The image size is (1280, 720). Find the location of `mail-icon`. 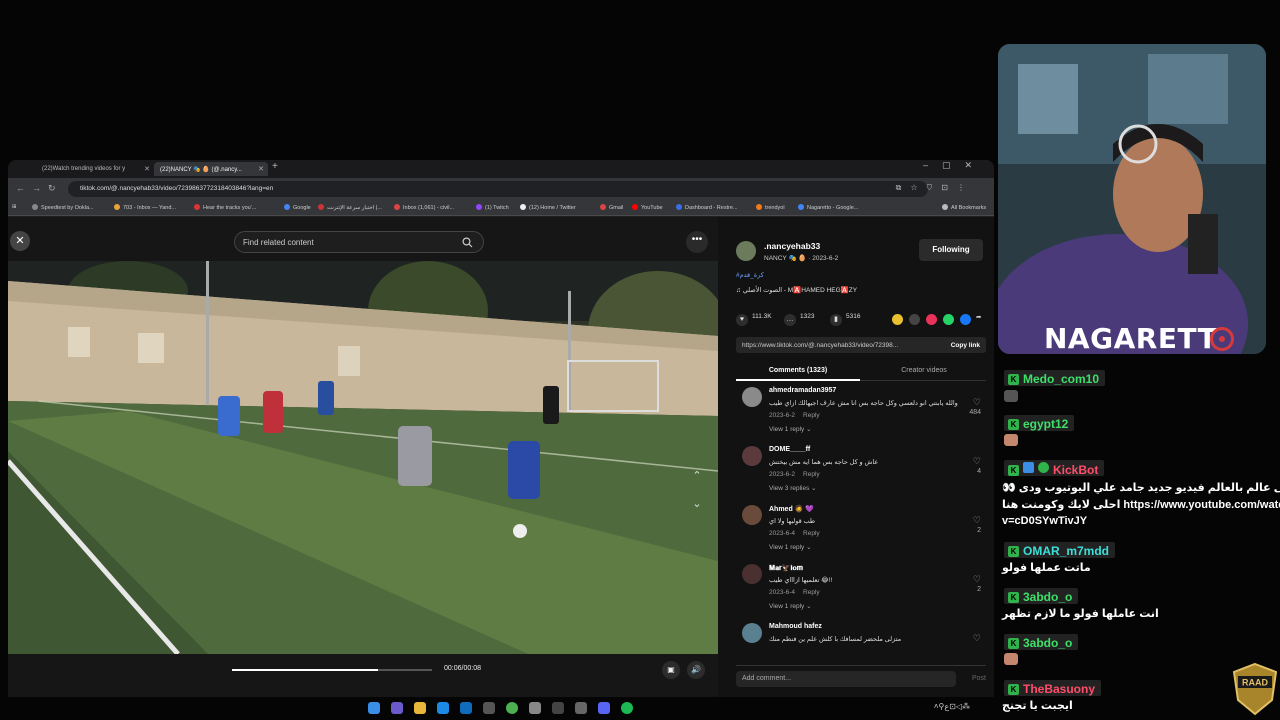

mail-icon is located at coordinates (466, 708).